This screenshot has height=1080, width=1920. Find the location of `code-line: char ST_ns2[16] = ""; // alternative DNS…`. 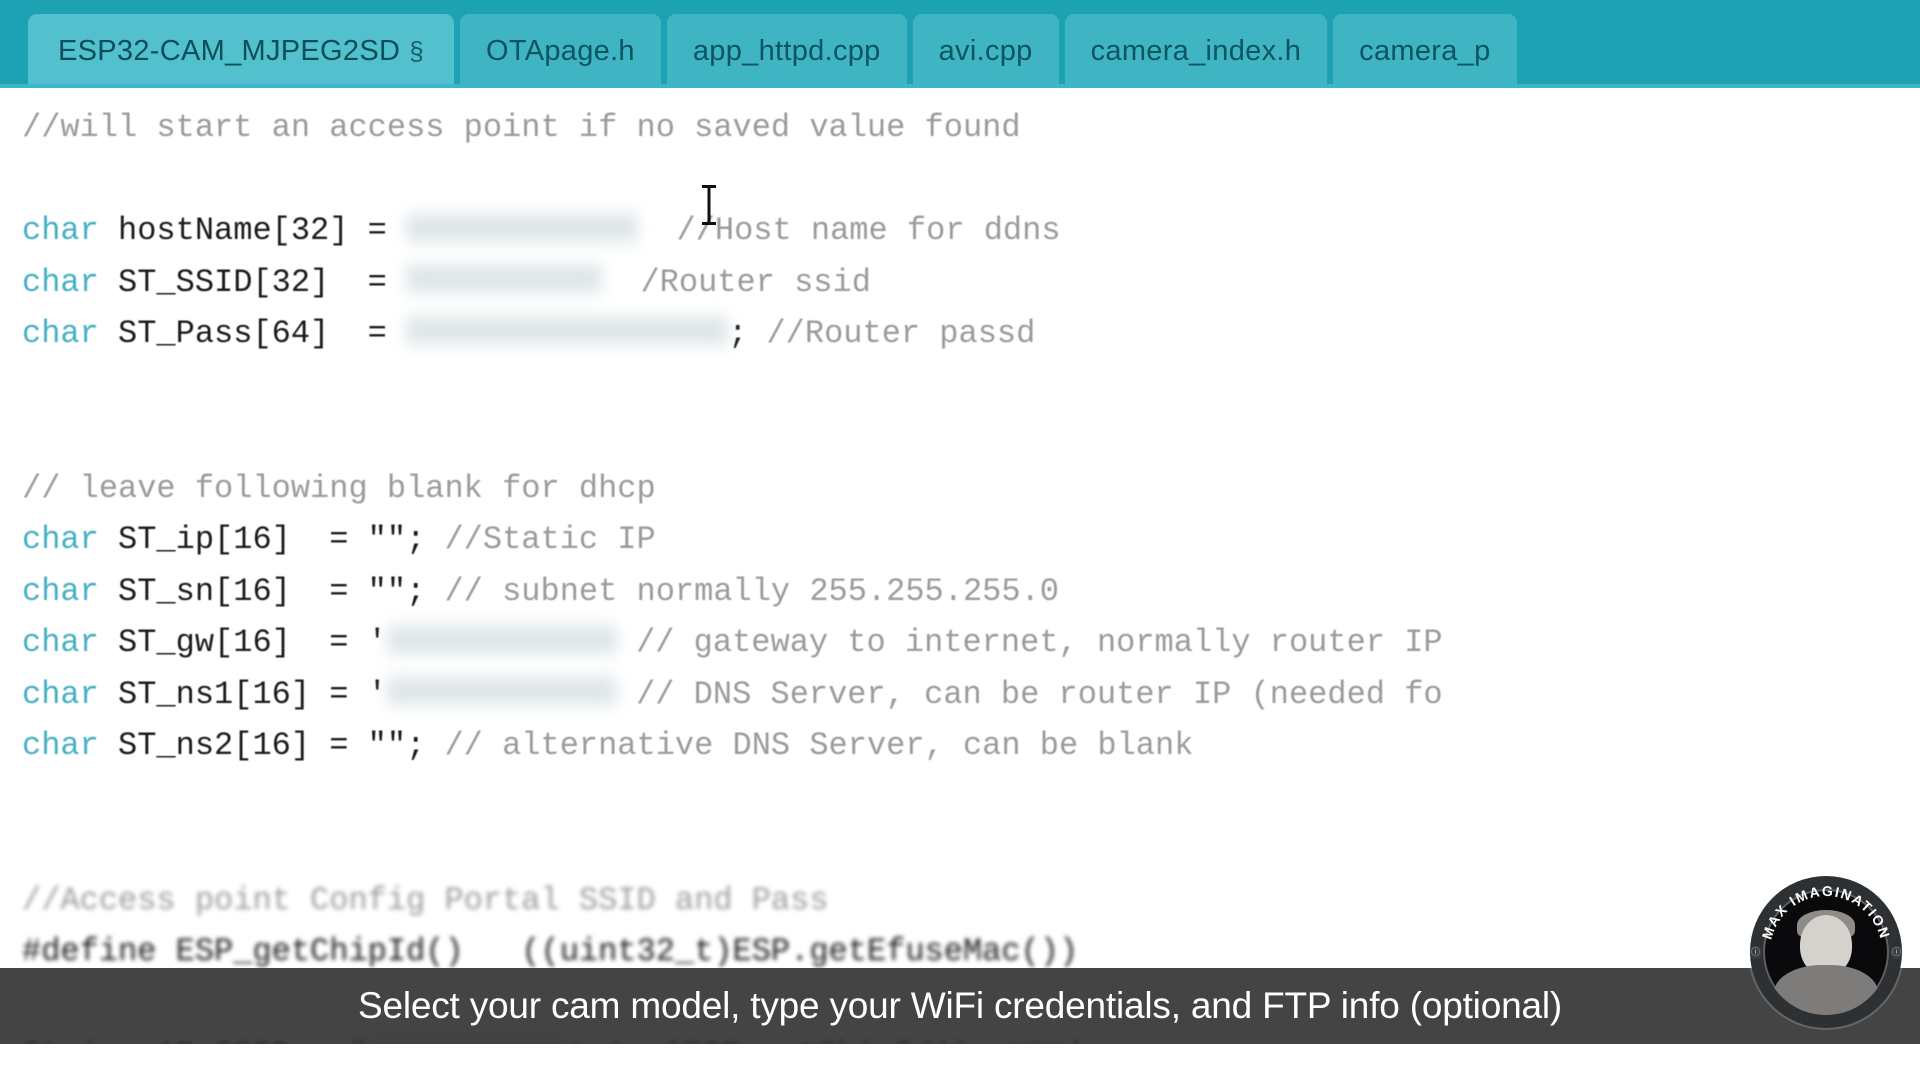

code-line: char ST_ns2[16] = ""; // alternative DNS… is located at coordinates (971, 746).